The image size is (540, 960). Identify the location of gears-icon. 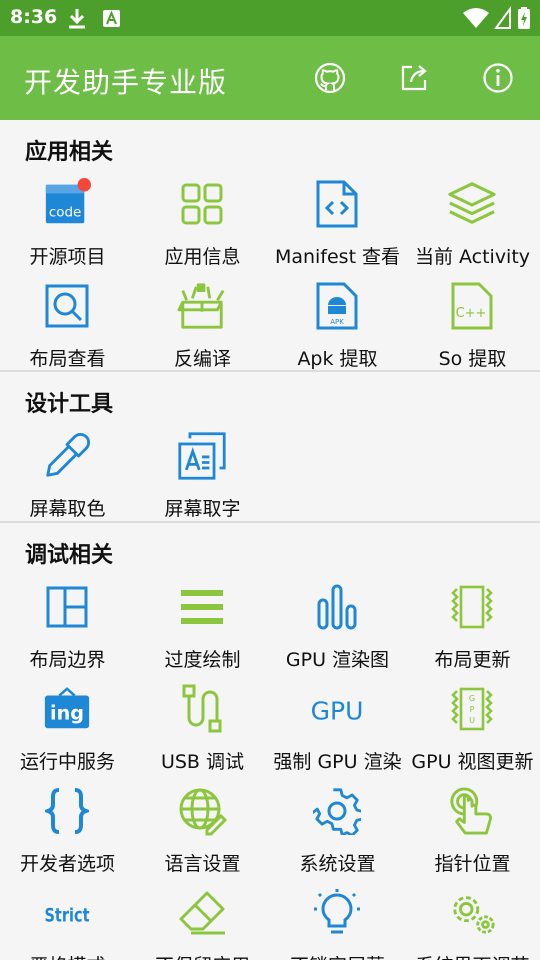
(472, 913).